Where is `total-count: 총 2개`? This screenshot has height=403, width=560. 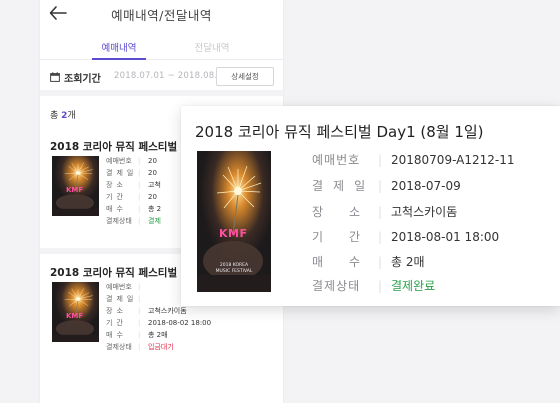 total-count: 총 2개 is located at coordinates (63, 114).